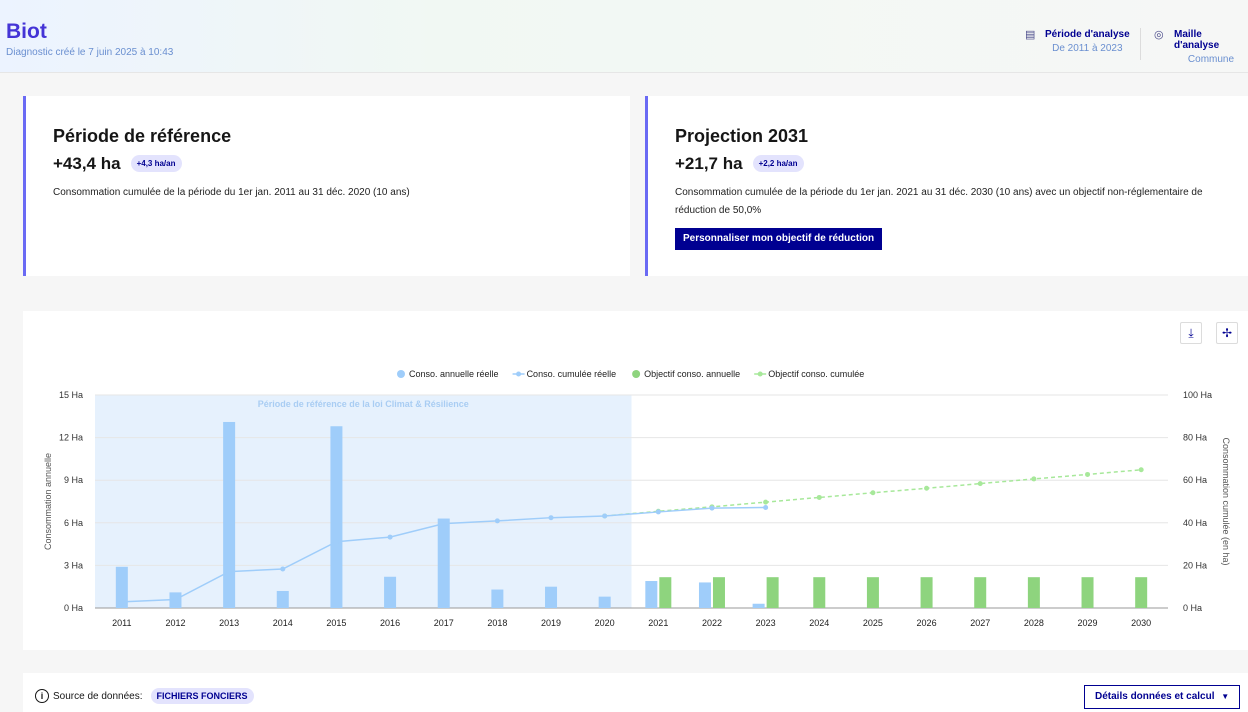 This screenshot has height=712, width=1248. Describe the element at coordinates (1211, 59) in the screenshot. I see `analysis-mesh-value: Commune` at that location.